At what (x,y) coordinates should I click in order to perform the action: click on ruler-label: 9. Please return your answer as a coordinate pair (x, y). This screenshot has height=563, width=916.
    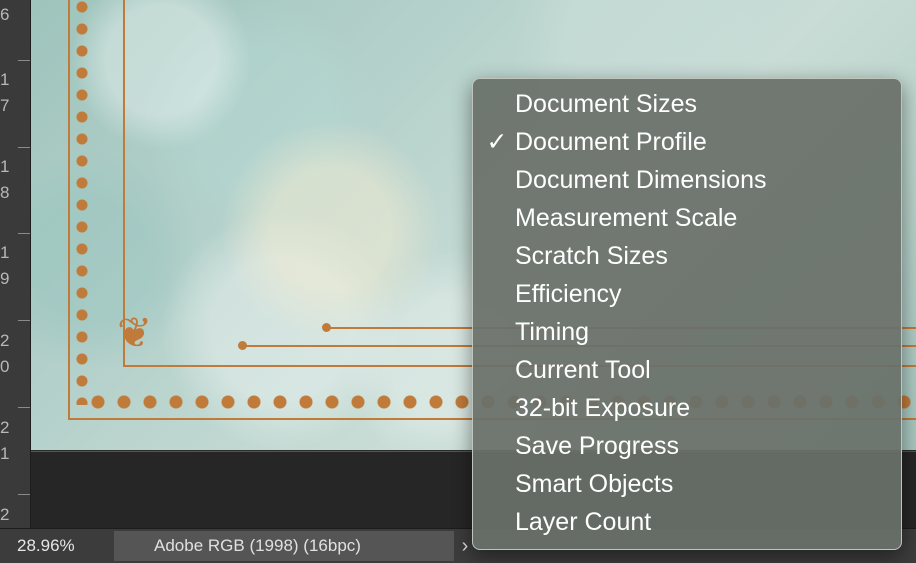
    Looking at the image, I should click on (5, 278).